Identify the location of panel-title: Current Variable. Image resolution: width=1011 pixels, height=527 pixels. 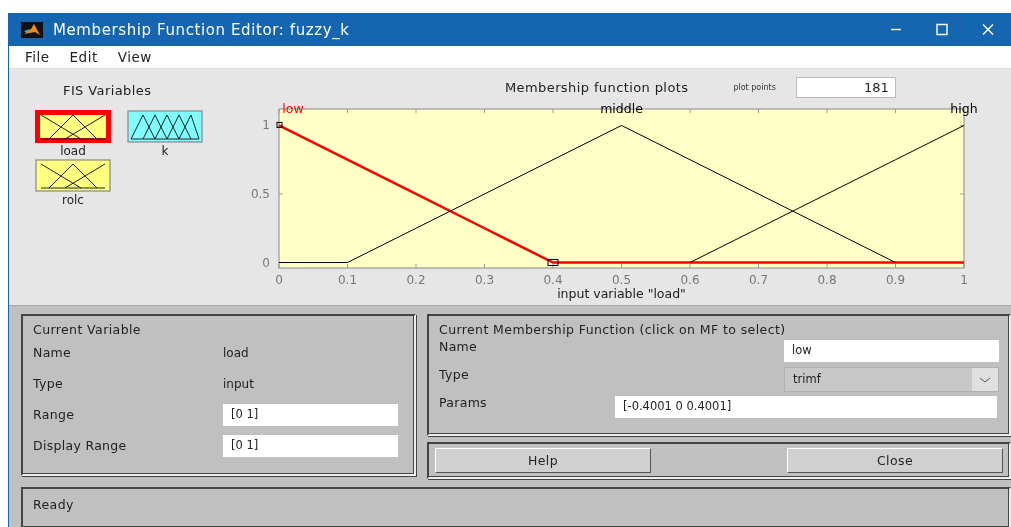
(87, 329).